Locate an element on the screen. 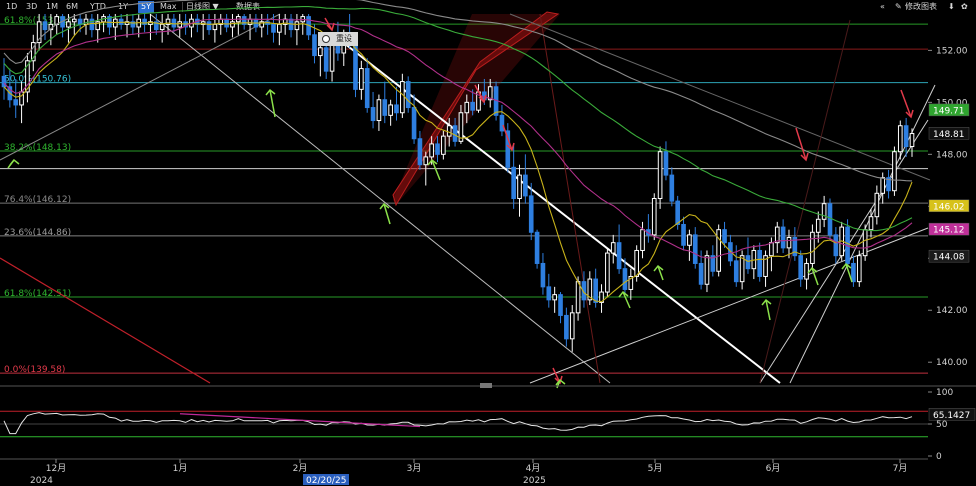 The width and height of the screenshot is (976, 486). y-tick-label: 148.00 is located at coordinates (952, 155).